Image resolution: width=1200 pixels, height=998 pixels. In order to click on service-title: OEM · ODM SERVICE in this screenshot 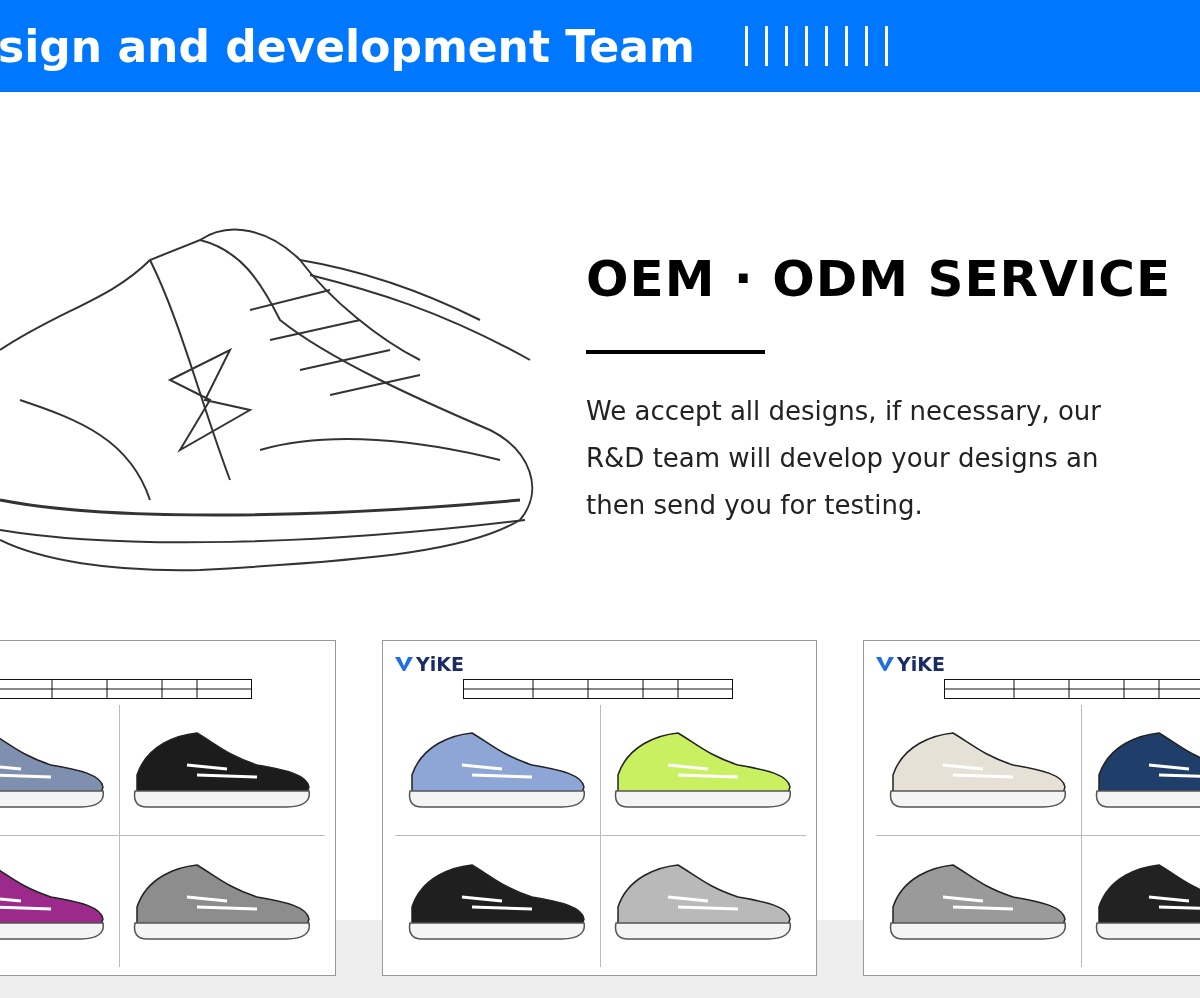, I will do `click(879, 279)`.